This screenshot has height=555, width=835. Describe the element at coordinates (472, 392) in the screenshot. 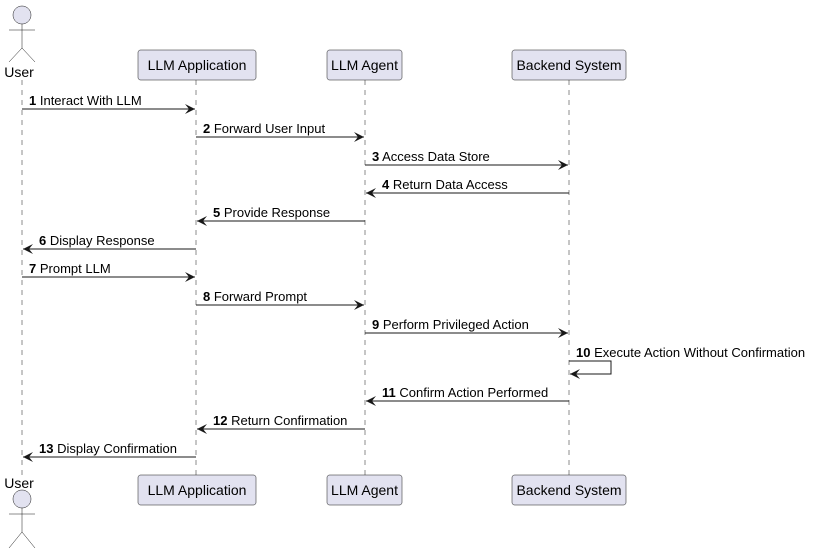

I see `message-text: Confirm Action Performed` at that location.